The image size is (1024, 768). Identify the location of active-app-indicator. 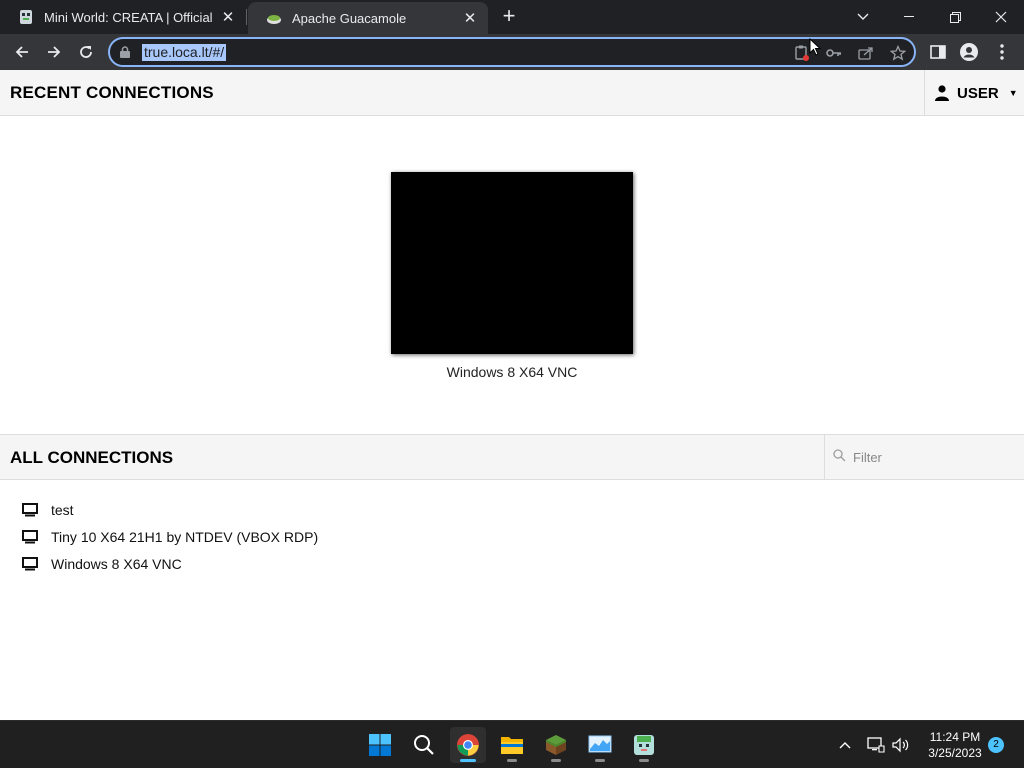
(468, 760).